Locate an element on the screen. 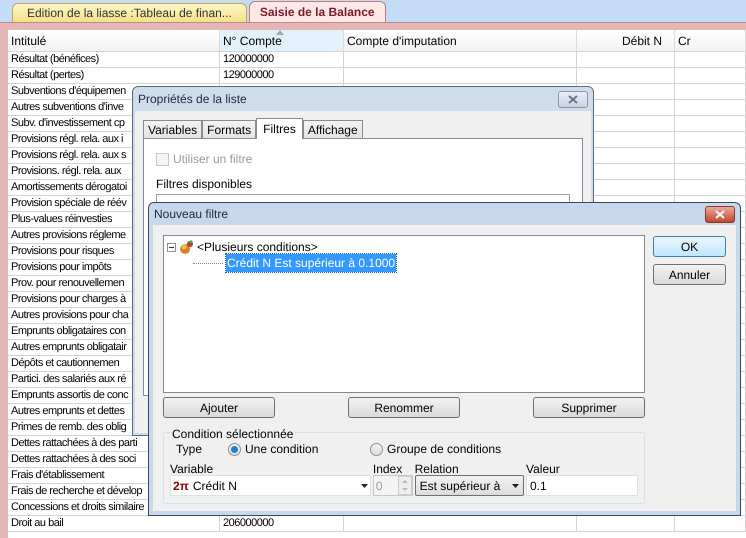 The height and width of the screenshot is (538, 746). table-cell: 206000000 is located at coordinates (248, 523).